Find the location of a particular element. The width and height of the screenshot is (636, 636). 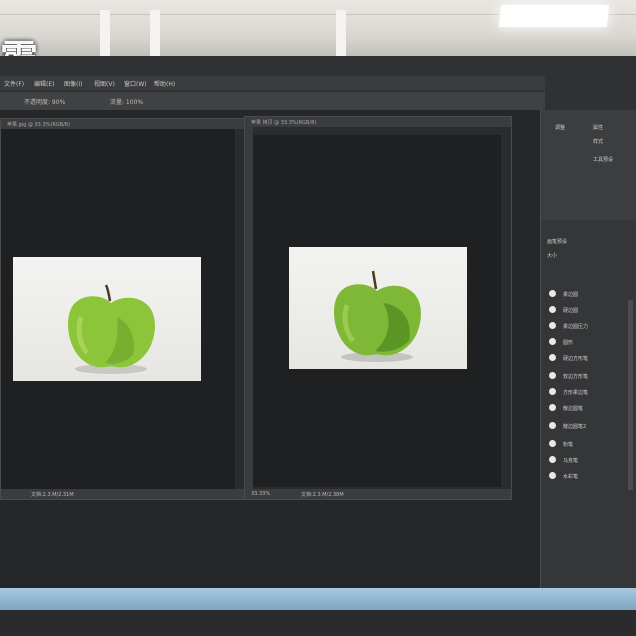

menu-file: 文件(F) is located at coordinates (14, 83).